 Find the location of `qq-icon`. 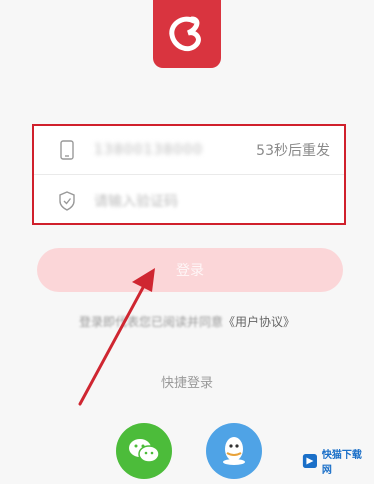

qq-icon is located at coordinates (234, 451).